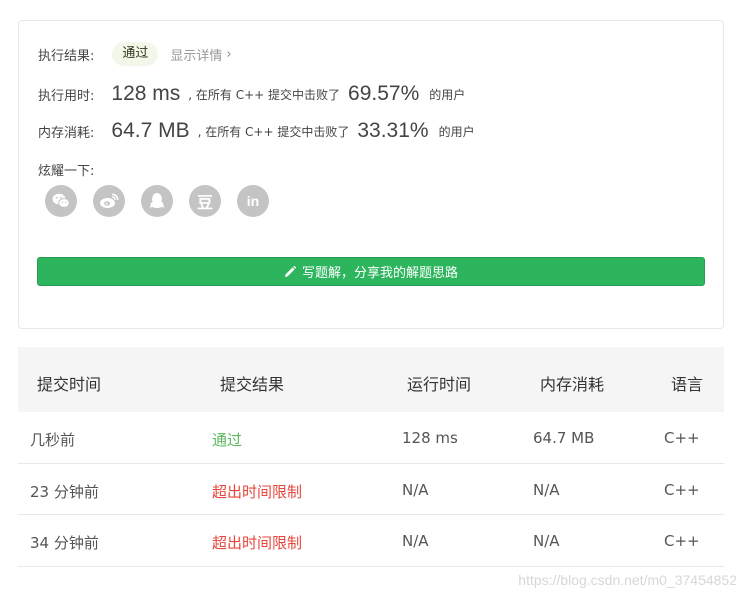 The width and height of the screenshot is (745, 598). Describe the element at coordinates (371, 379) in the screenshot. I see `table-header: 提交时间 提交结果 运行时间 内存消耗 语言` at that location.